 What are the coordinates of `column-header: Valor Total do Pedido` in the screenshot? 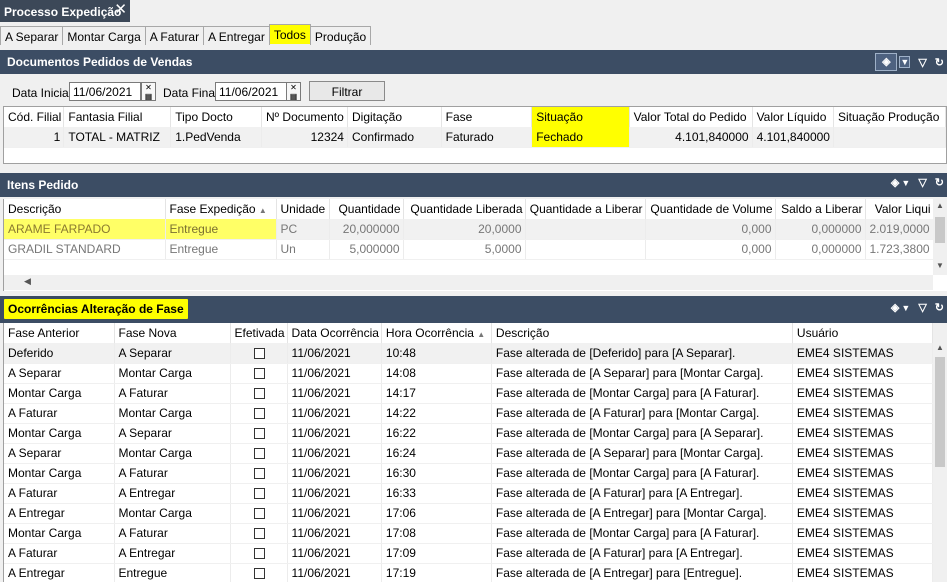 It's located at (691, 117).